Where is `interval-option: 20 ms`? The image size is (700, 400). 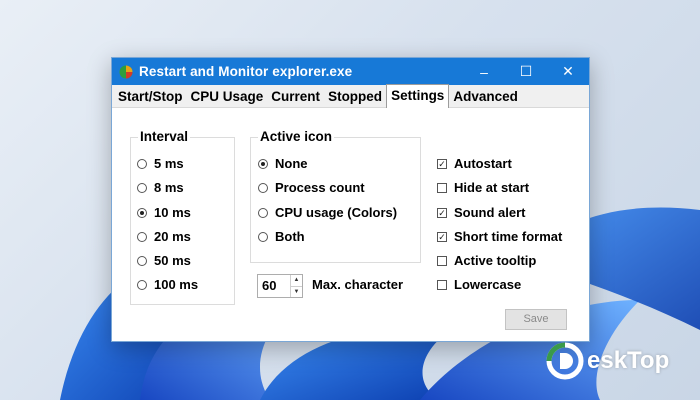 interval-option: 20 ms is located at coordinates (164, 236).